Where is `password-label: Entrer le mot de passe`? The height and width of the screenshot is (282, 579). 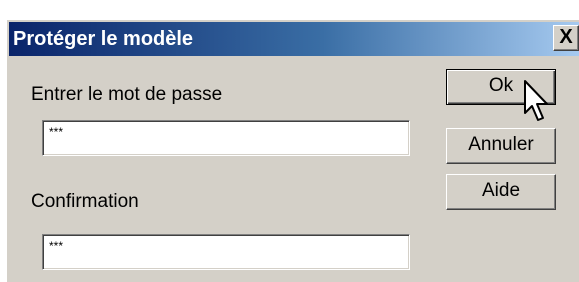
password-label: Entrer le mot de passe is located at coordinates (127, 94).